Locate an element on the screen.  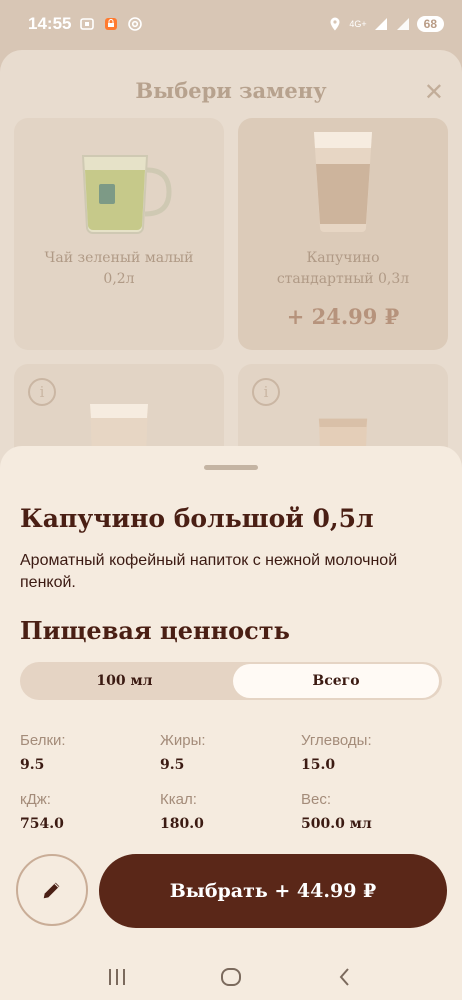
nutrition-kj: кДж: 754.0 is located at coordinates (42, 811).